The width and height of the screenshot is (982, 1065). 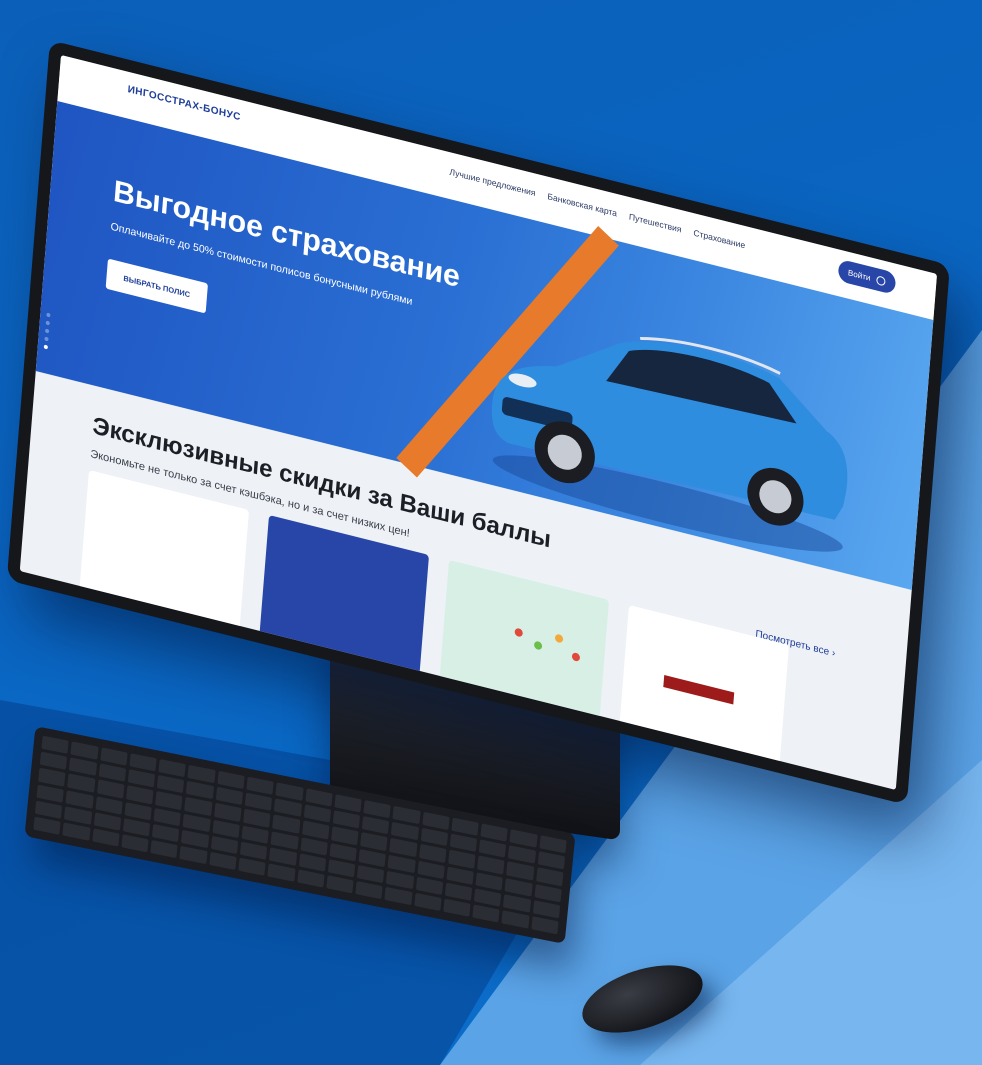 What do you see at coordinates (184, 103) in the screenshot?
I see `site-logo: ИНГОССТРАХ-БОНУС` at bounding box center [184, 103].